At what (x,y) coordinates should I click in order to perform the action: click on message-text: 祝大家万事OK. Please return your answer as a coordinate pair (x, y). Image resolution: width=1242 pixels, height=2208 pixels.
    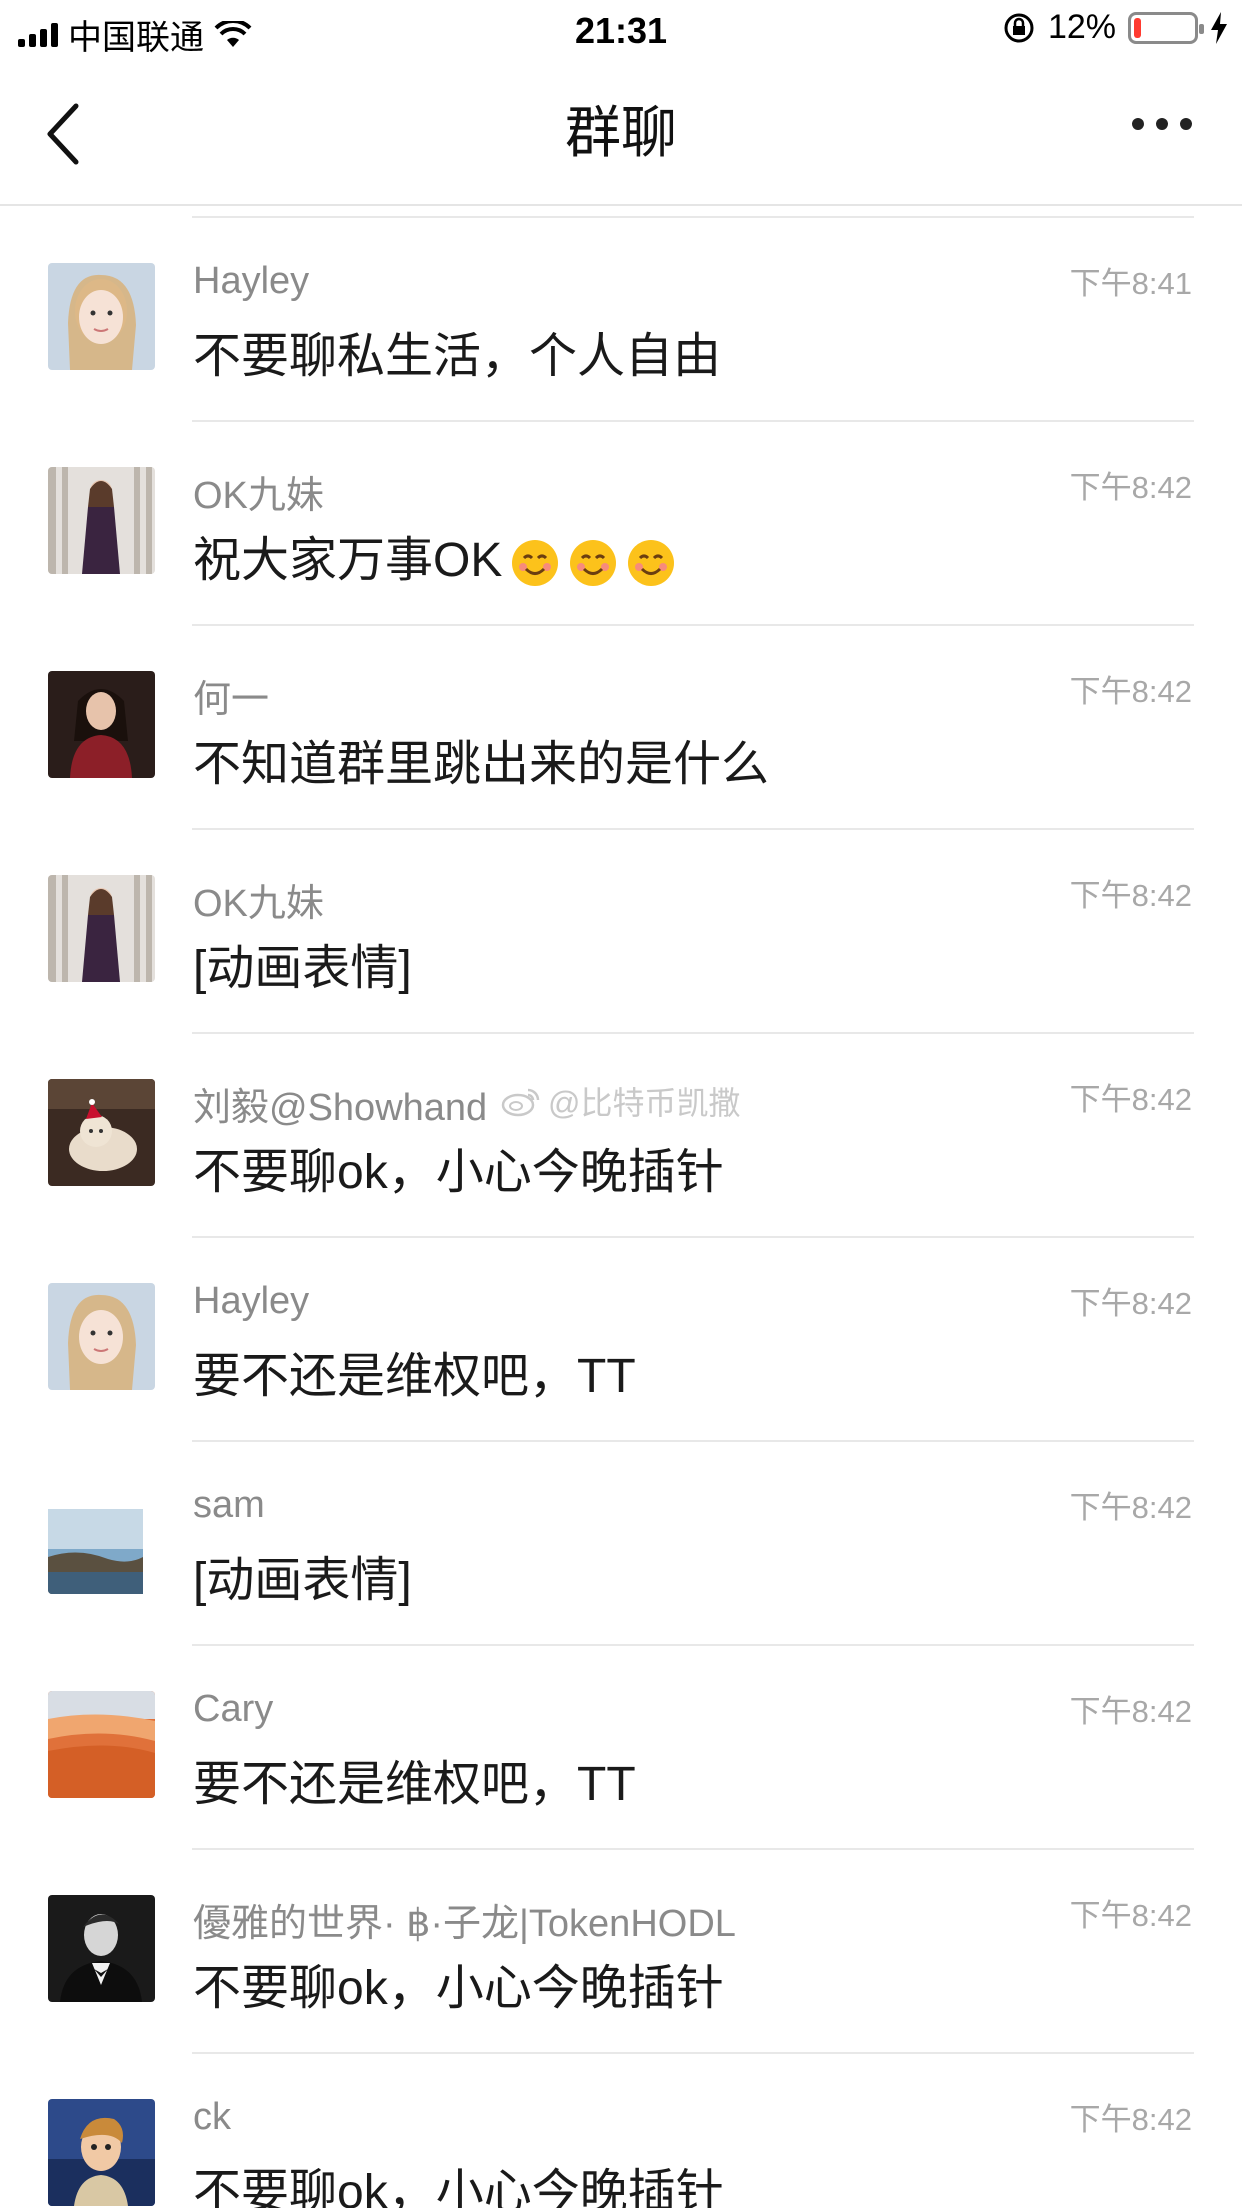
    Looking at the image, I should click on (348, 560).